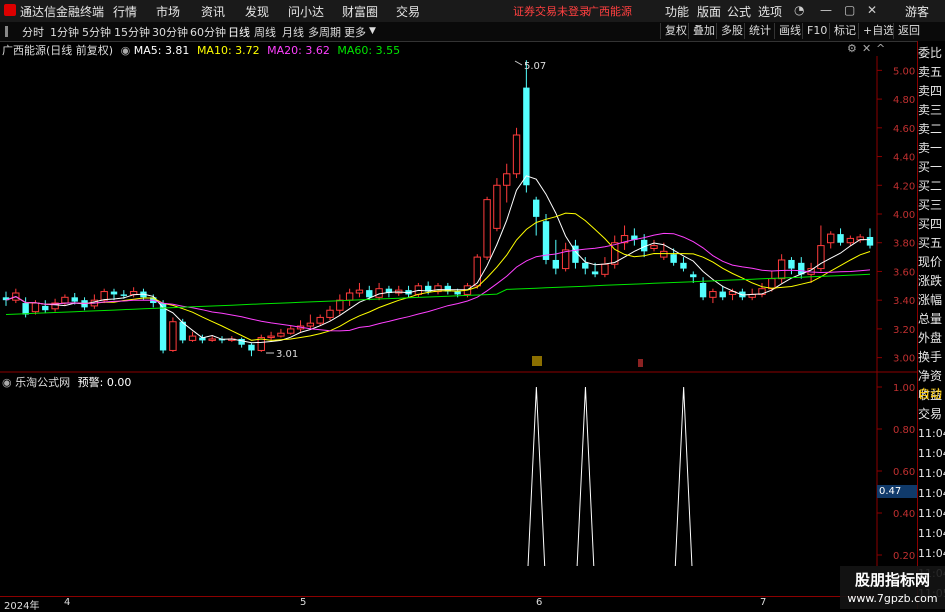 The width and height of the screenshot is (945, 612). What do you see at coordinates (844, 31) in the screenshot?
I see `mark-button: 标记` at bounding box center [844, 31].